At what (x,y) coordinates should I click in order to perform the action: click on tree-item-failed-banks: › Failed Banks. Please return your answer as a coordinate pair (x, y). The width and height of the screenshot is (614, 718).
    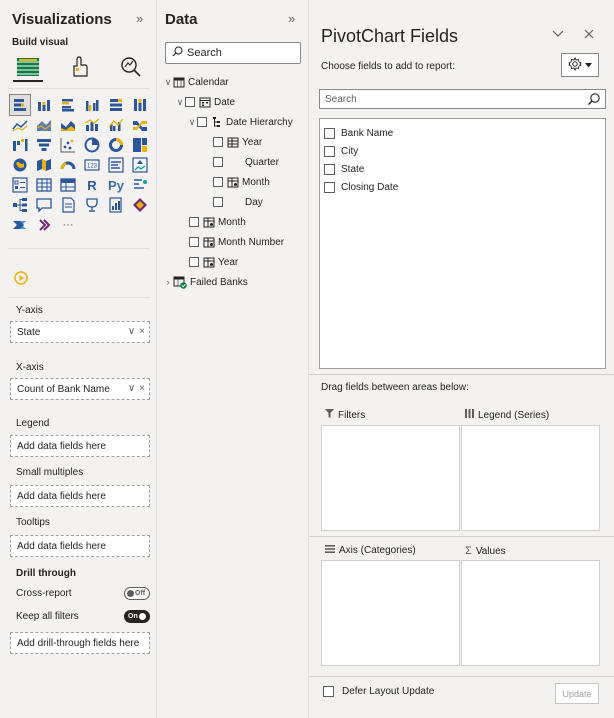
    Looking at the image, I should click on (205, 282).